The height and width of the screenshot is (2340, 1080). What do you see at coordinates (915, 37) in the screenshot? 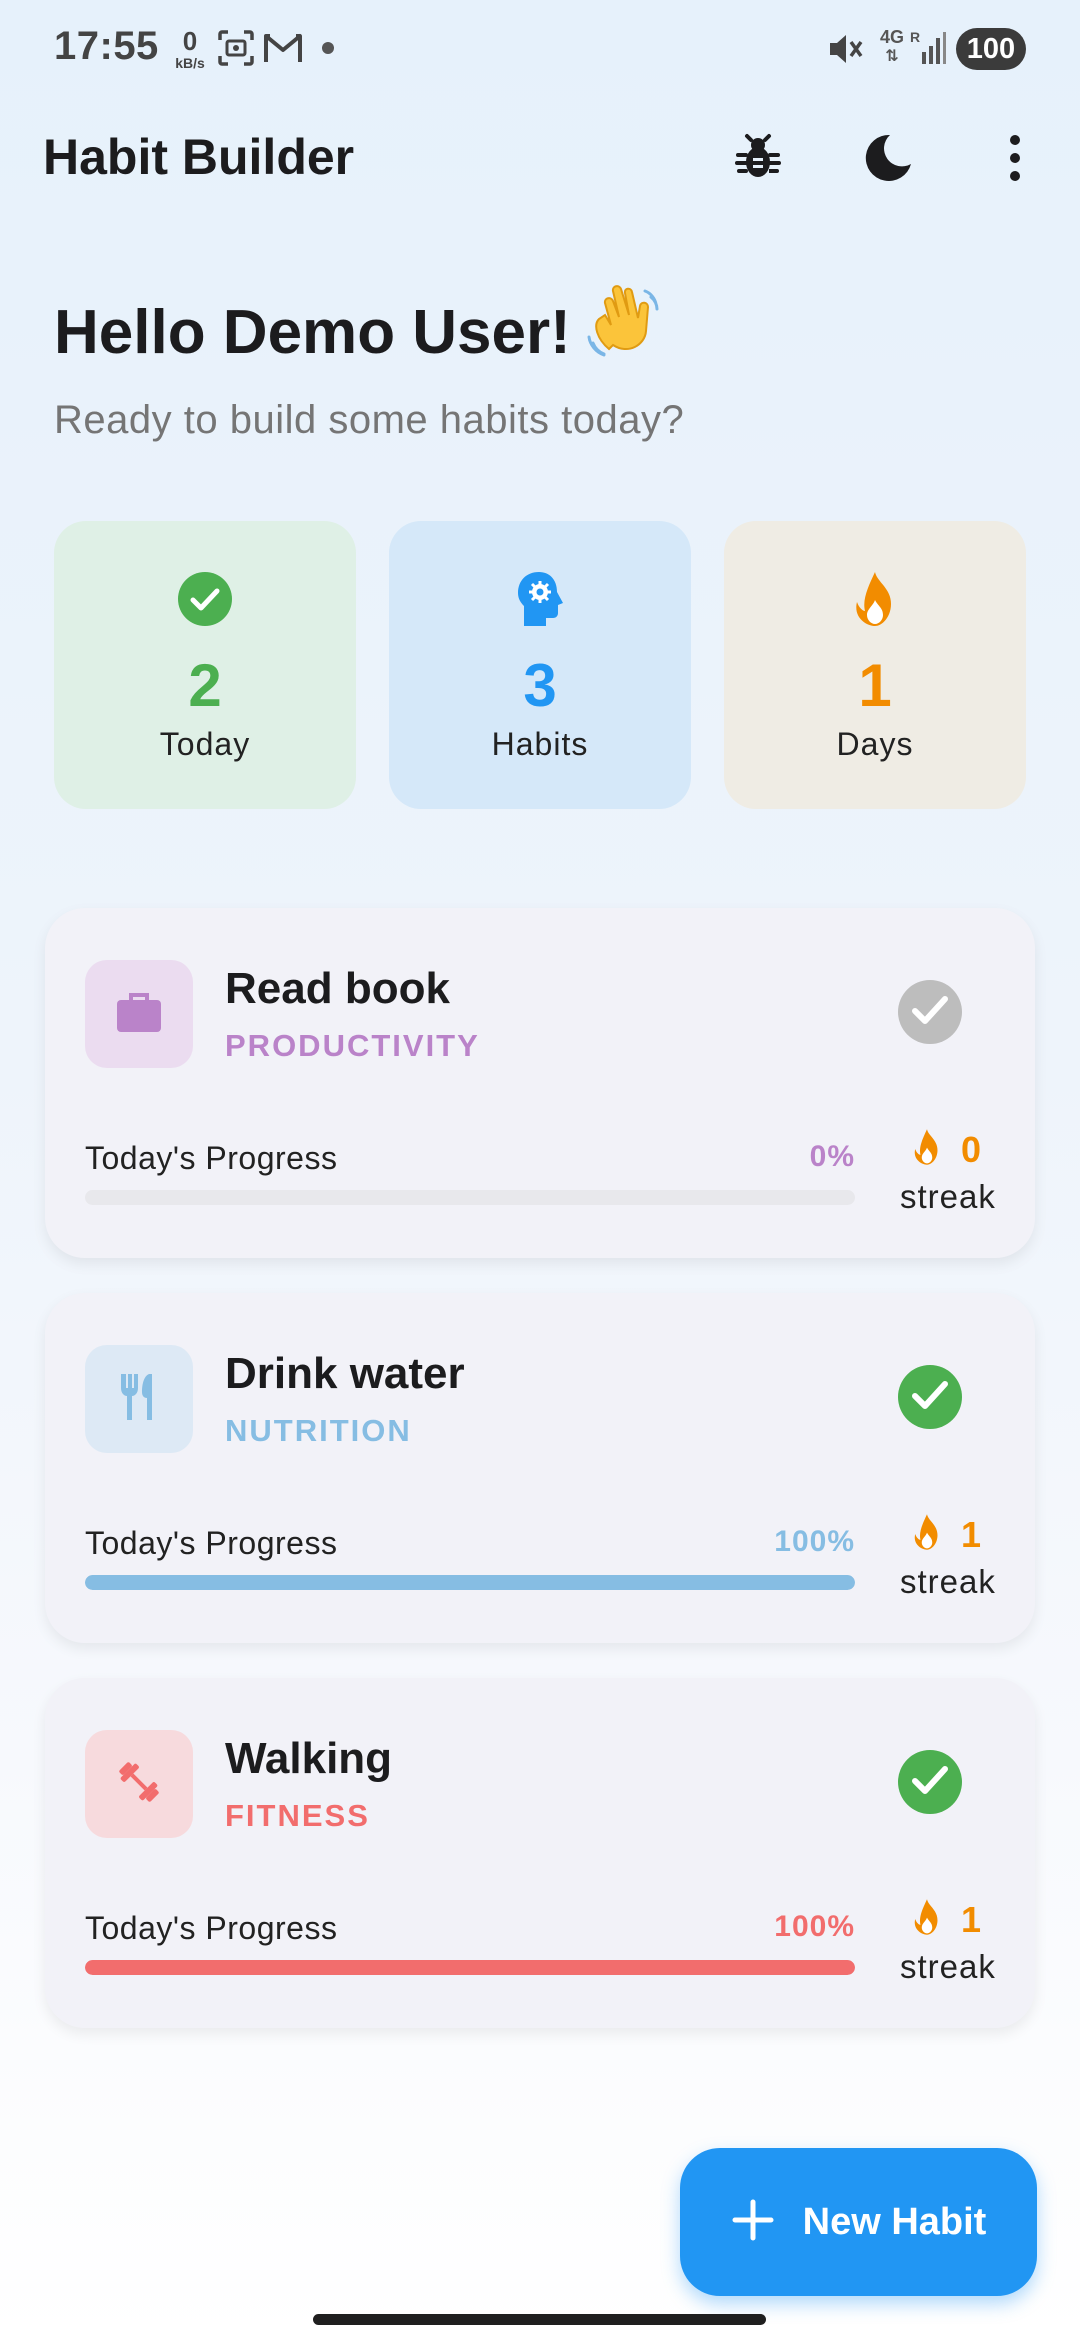
I see `svg-text: R` at bounding box center [915, 37].